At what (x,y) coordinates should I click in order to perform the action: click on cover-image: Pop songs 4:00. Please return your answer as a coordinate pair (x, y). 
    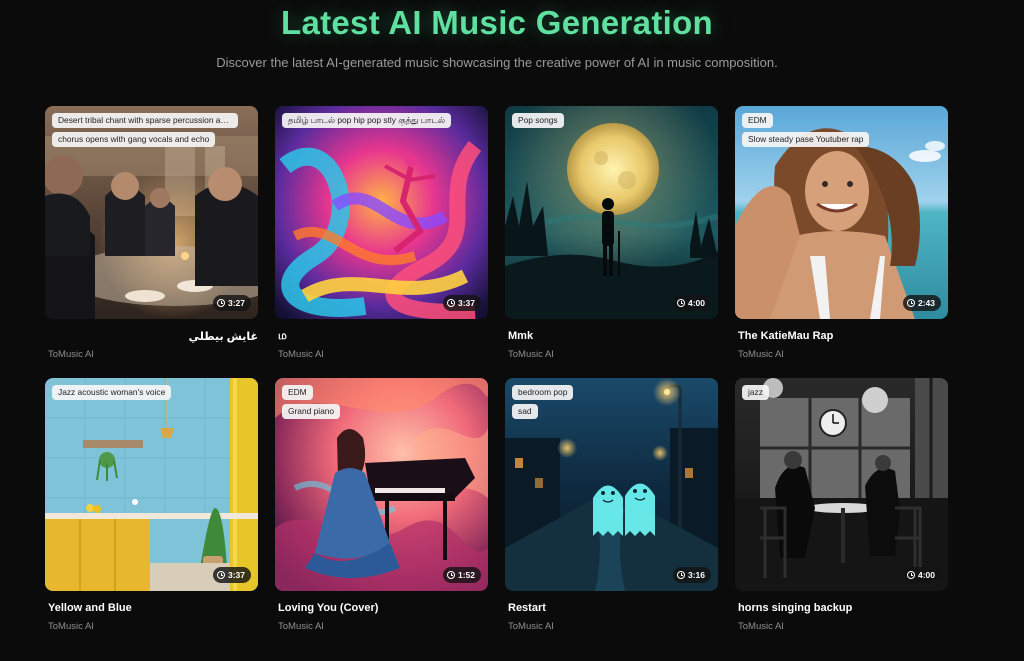
    Looking at the image, I should click on (611, 212).